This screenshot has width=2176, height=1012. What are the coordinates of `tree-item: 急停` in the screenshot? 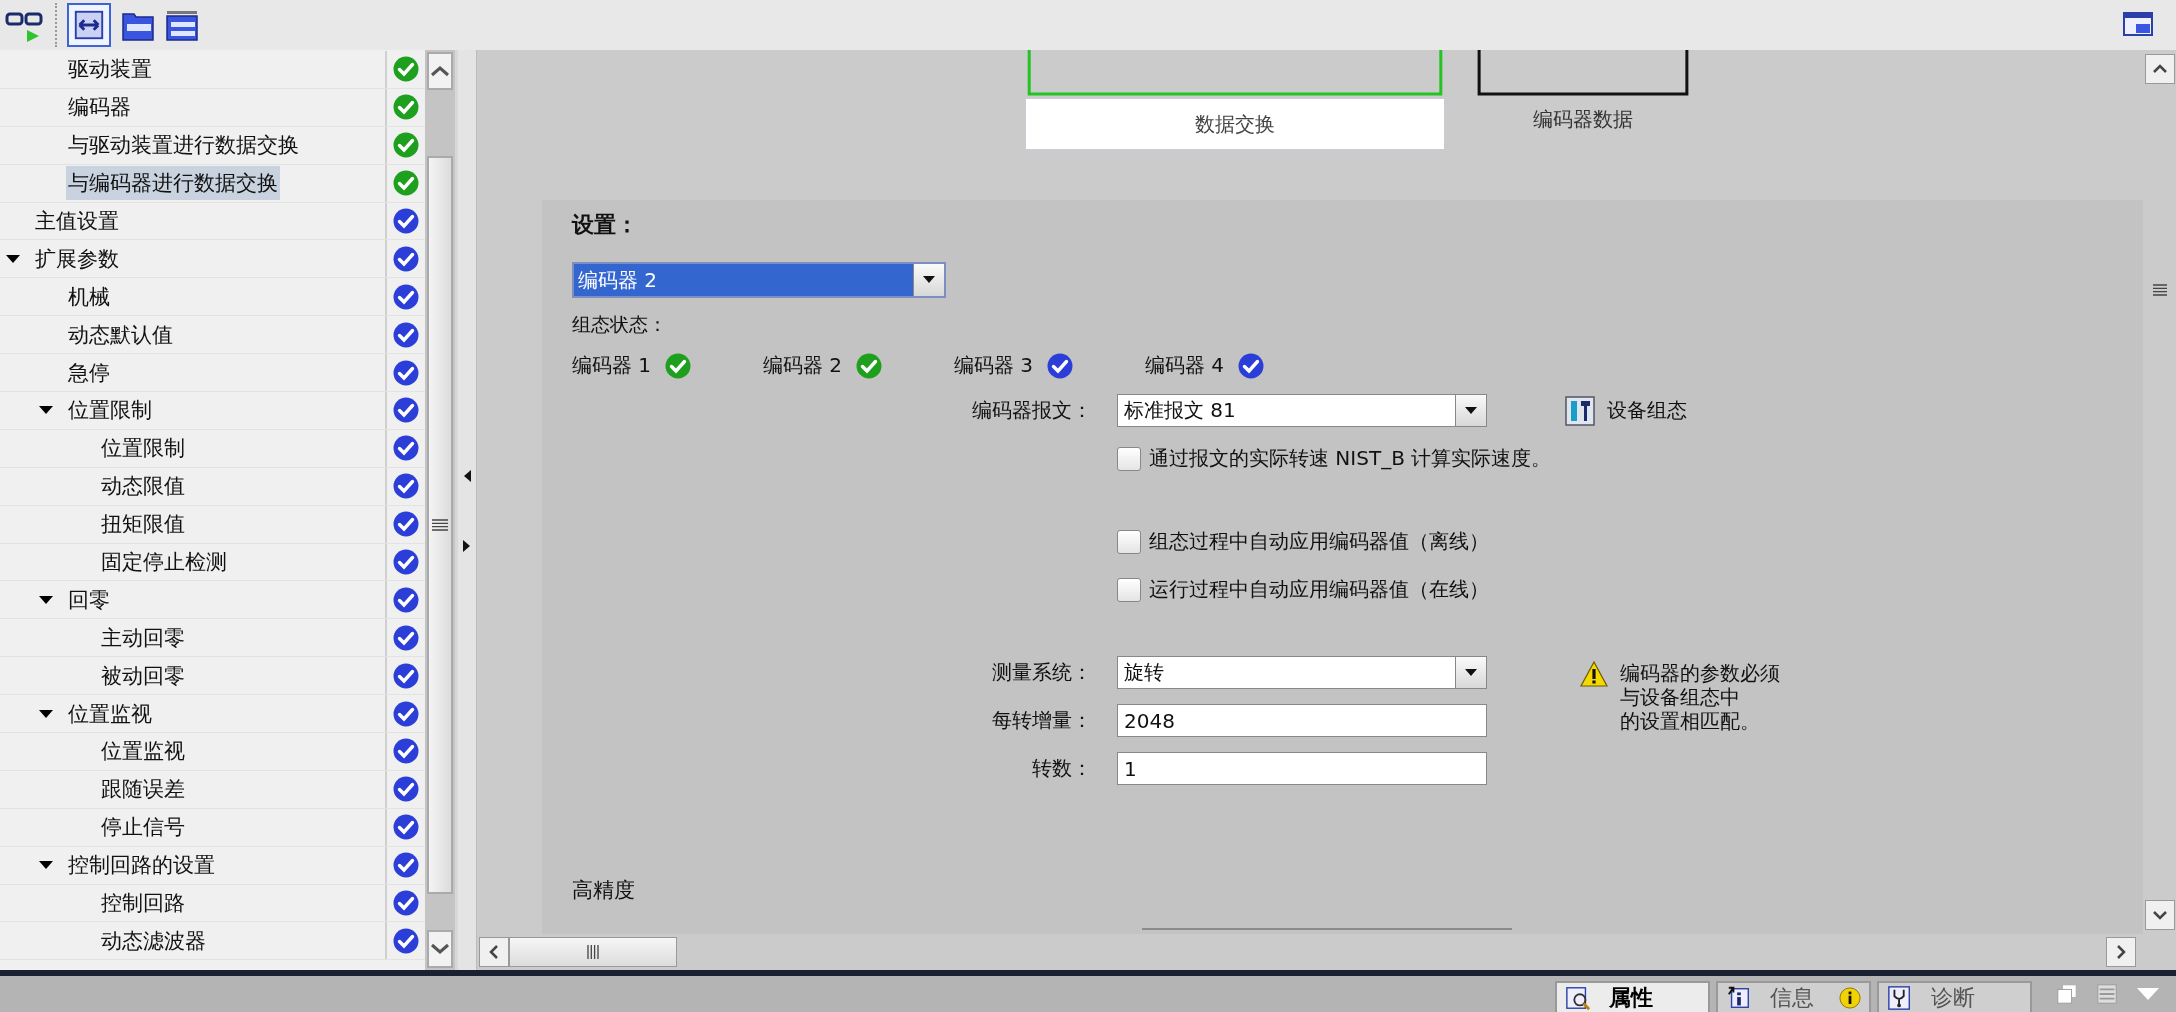 It's located at (89, 372).